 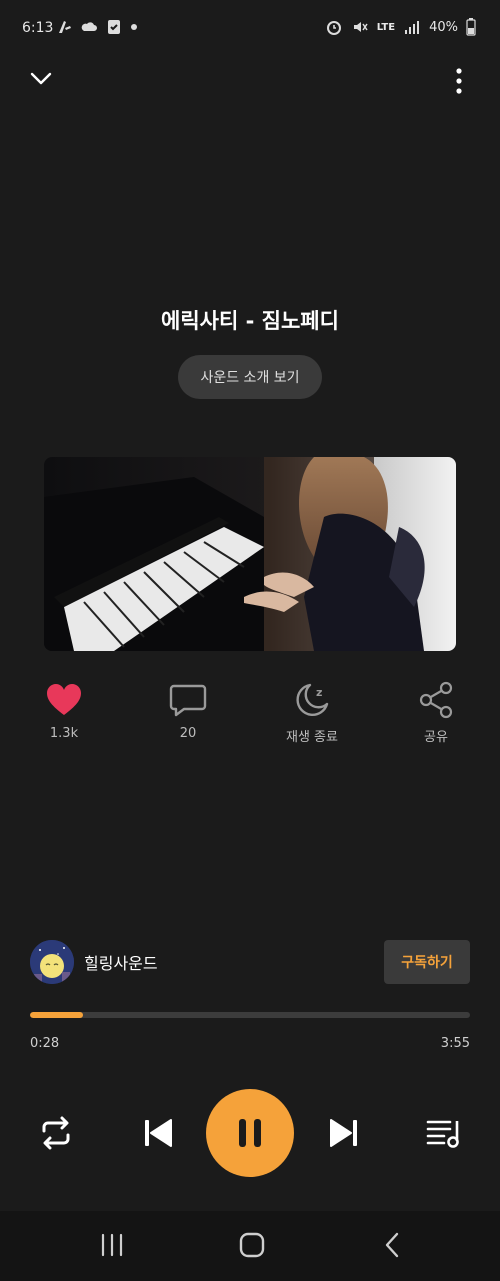 What do you see at coordinates (121, 962) in the screenshot?
I see `channel-name: 힐링사운드` at bounding box center [121, 962].